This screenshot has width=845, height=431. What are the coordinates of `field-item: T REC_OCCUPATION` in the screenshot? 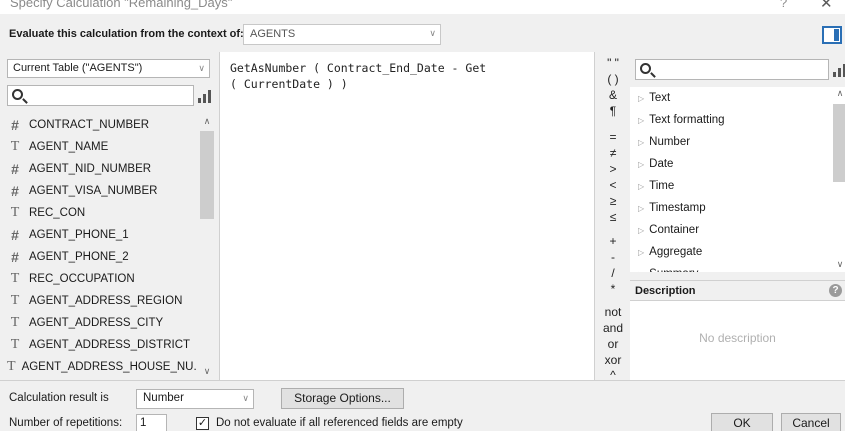 It's located at (102, 279).